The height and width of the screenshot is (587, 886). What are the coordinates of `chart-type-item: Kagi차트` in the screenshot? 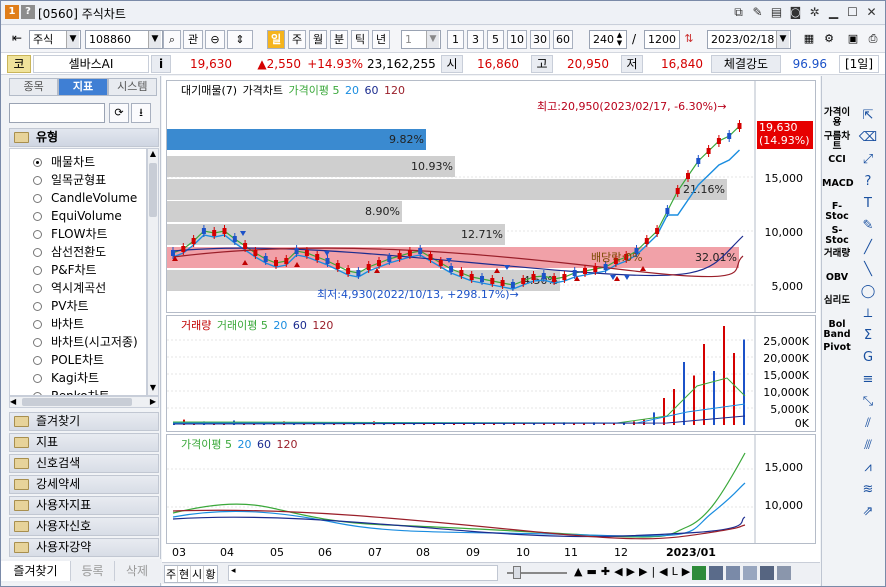 It's located at (54, 378).